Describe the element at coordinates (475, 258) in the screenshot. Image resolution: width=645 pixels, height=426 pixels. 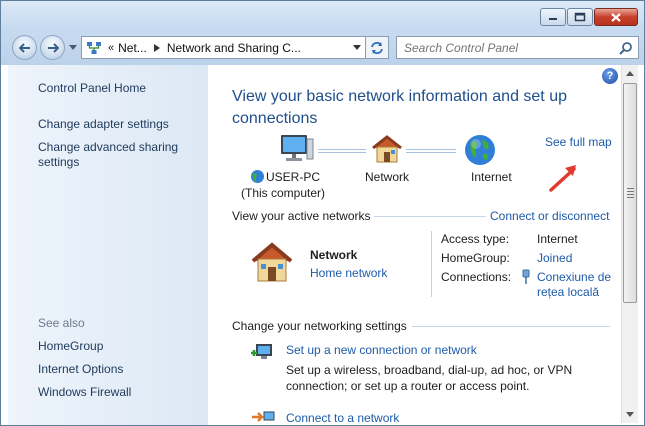
I see `homegroup-label: HomeGroup:` at that location.